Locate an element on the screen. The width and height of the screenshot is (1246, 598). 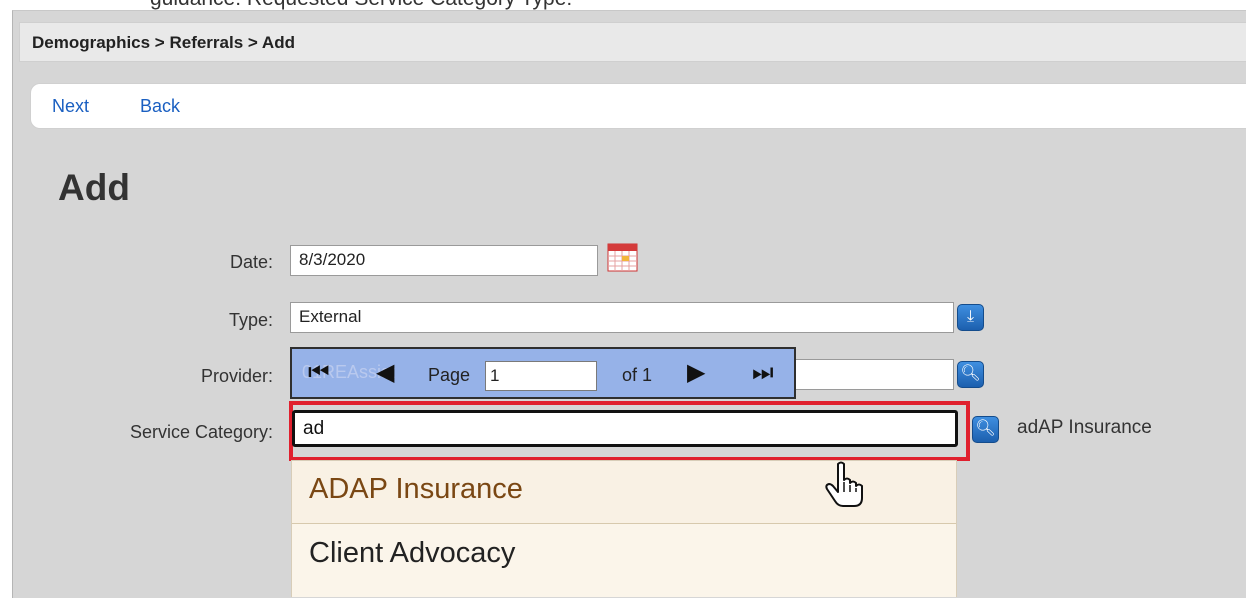
next-page-icon: ▶︎ is located at coordinates (696, 373).